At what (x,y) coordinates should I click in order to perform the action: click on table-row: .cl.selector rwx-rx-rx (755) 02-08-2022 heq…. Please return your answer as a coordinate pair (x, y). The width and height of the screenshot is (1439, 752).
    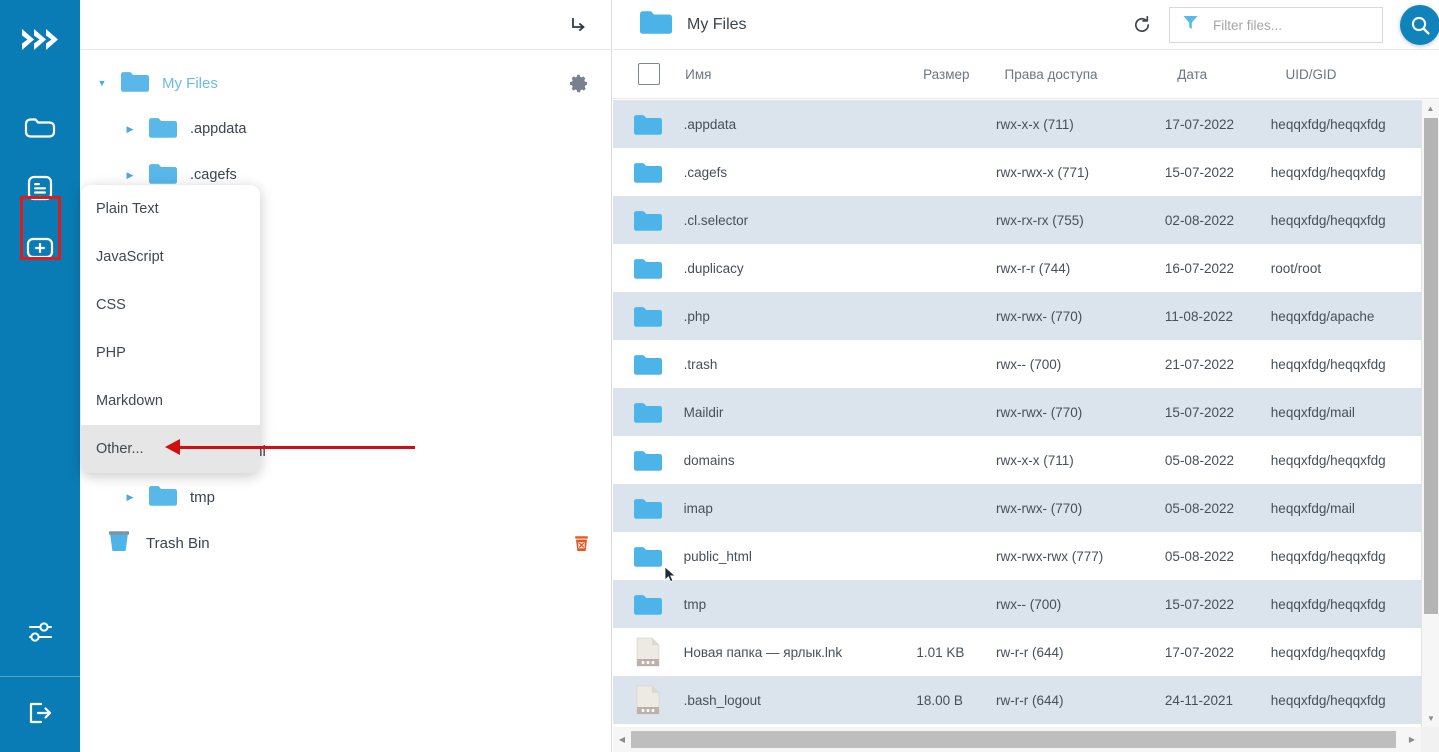
    Looking at the image, I should click on (1017, 220).